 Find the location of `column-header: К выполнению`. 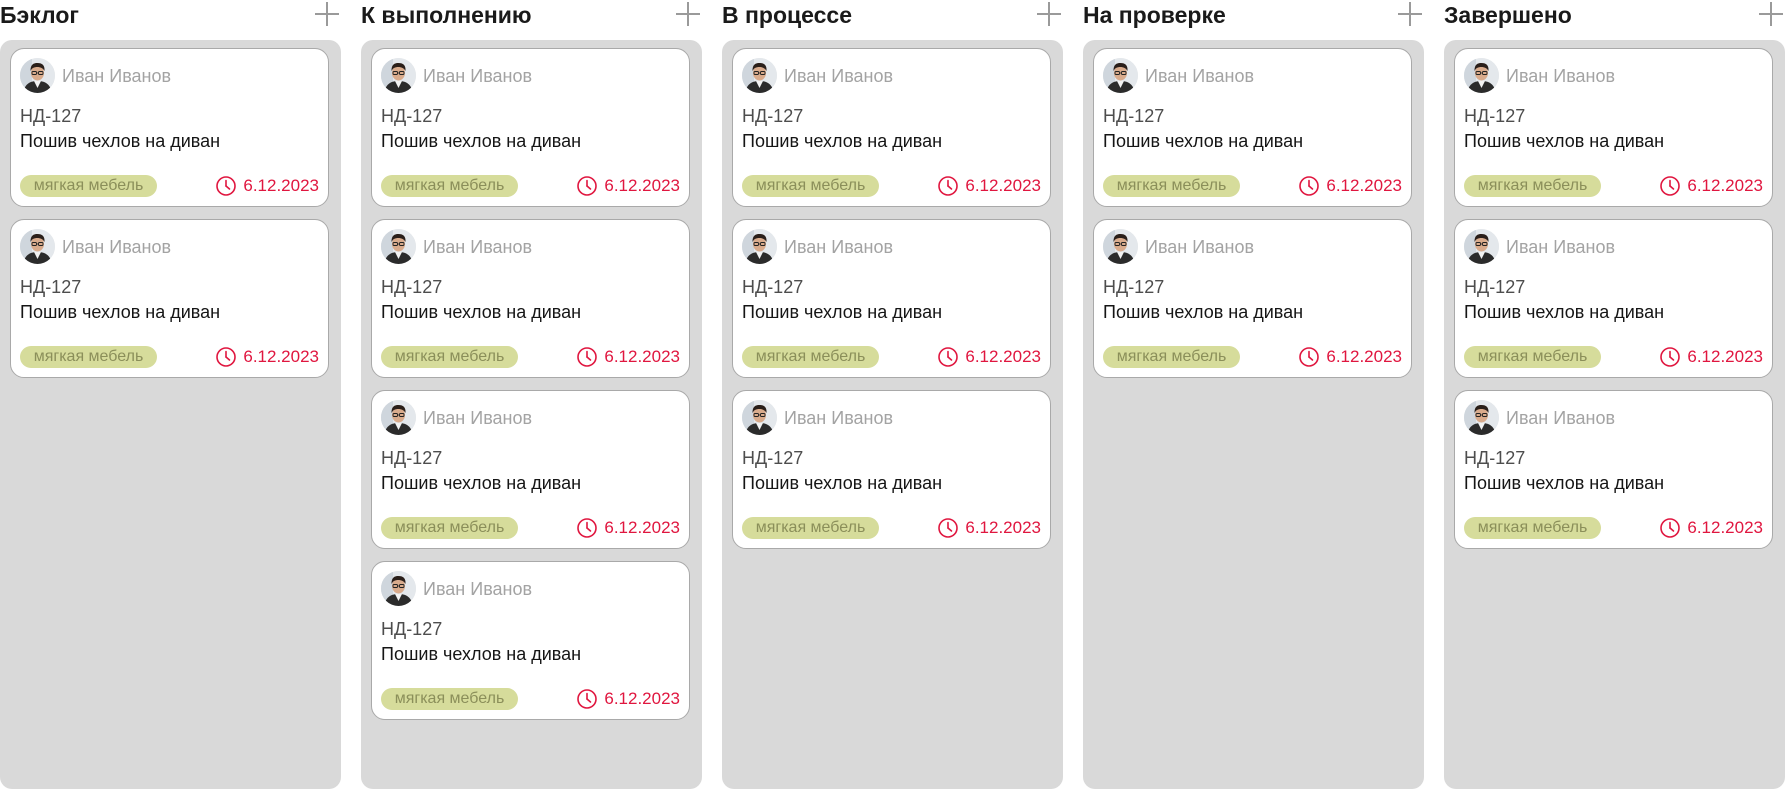

column-header: К выполнению is located at coordinates (531, 17).